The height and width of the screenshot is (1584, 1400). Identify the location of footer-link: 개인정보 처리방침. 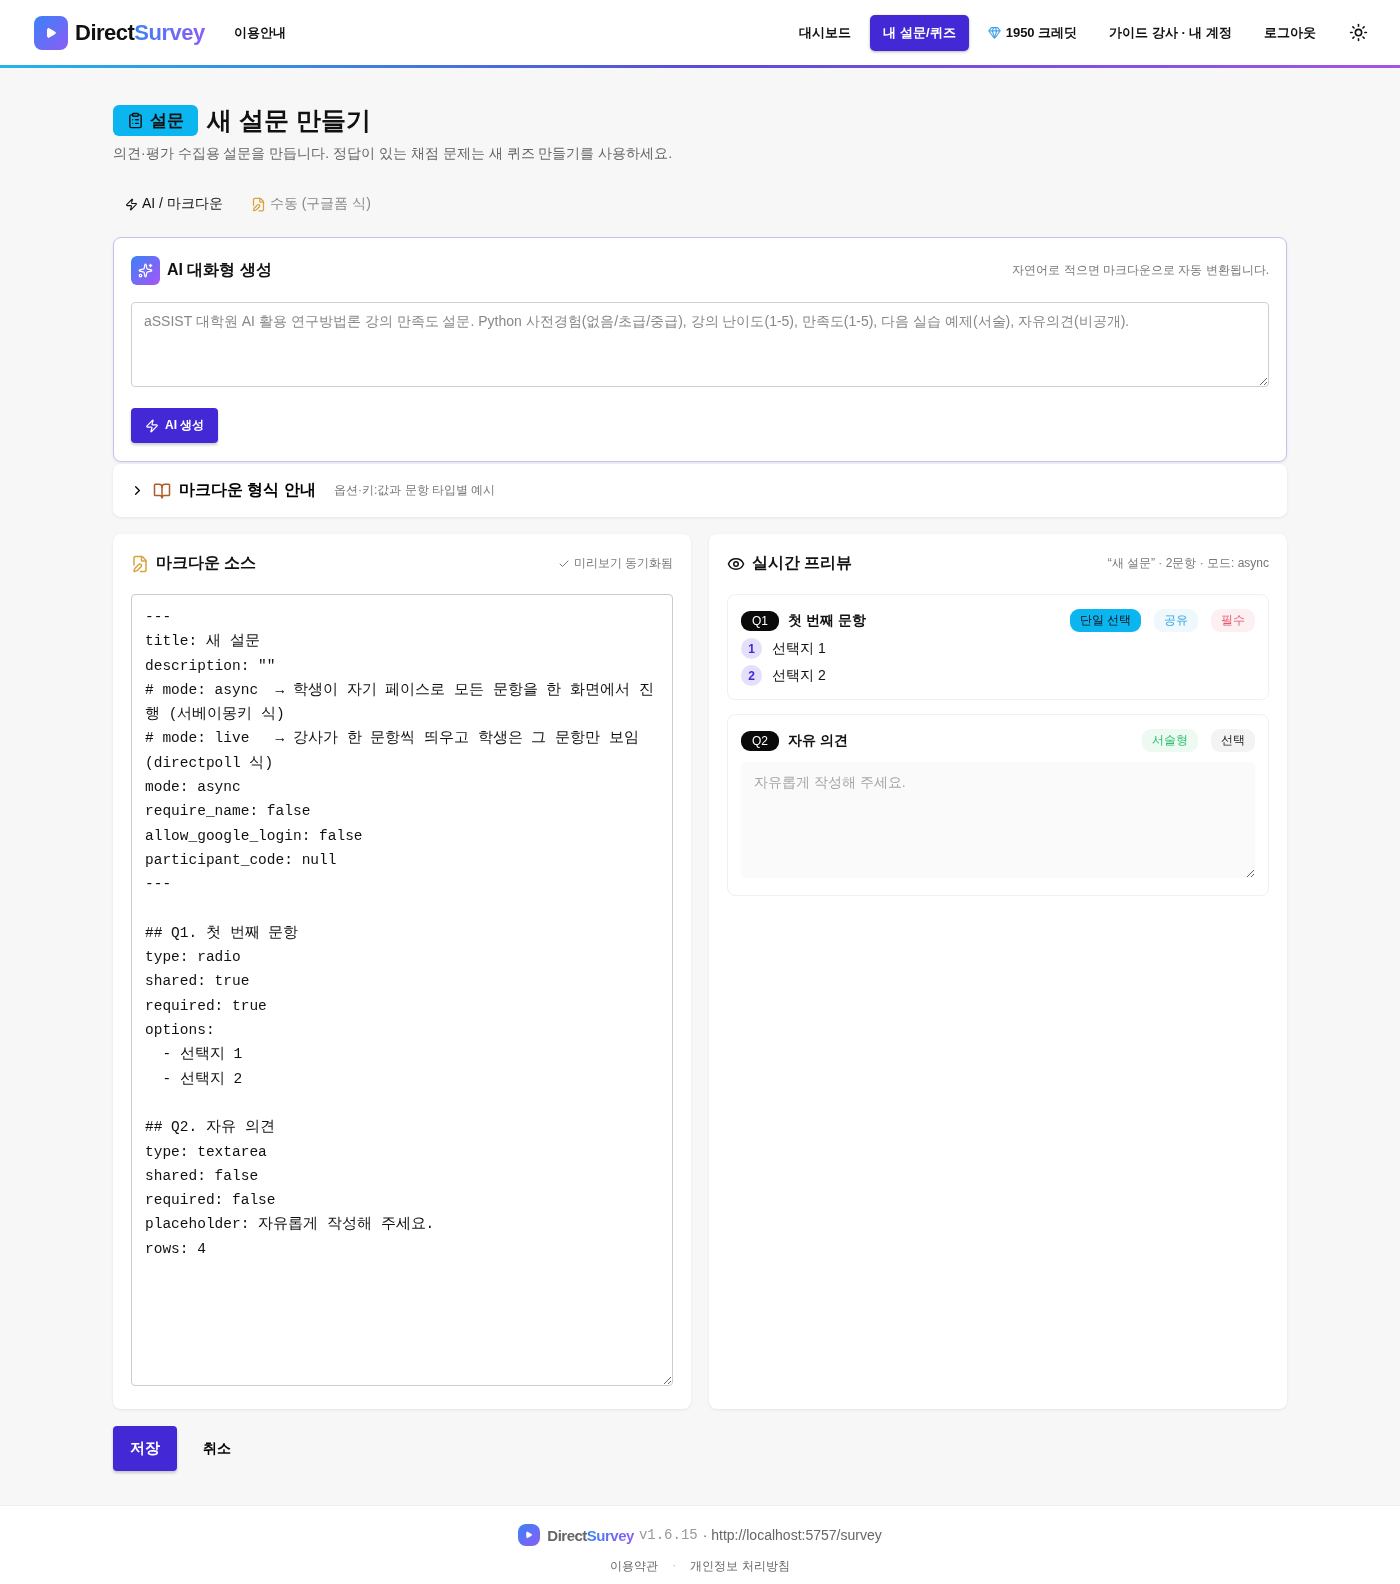
(740, 1566).